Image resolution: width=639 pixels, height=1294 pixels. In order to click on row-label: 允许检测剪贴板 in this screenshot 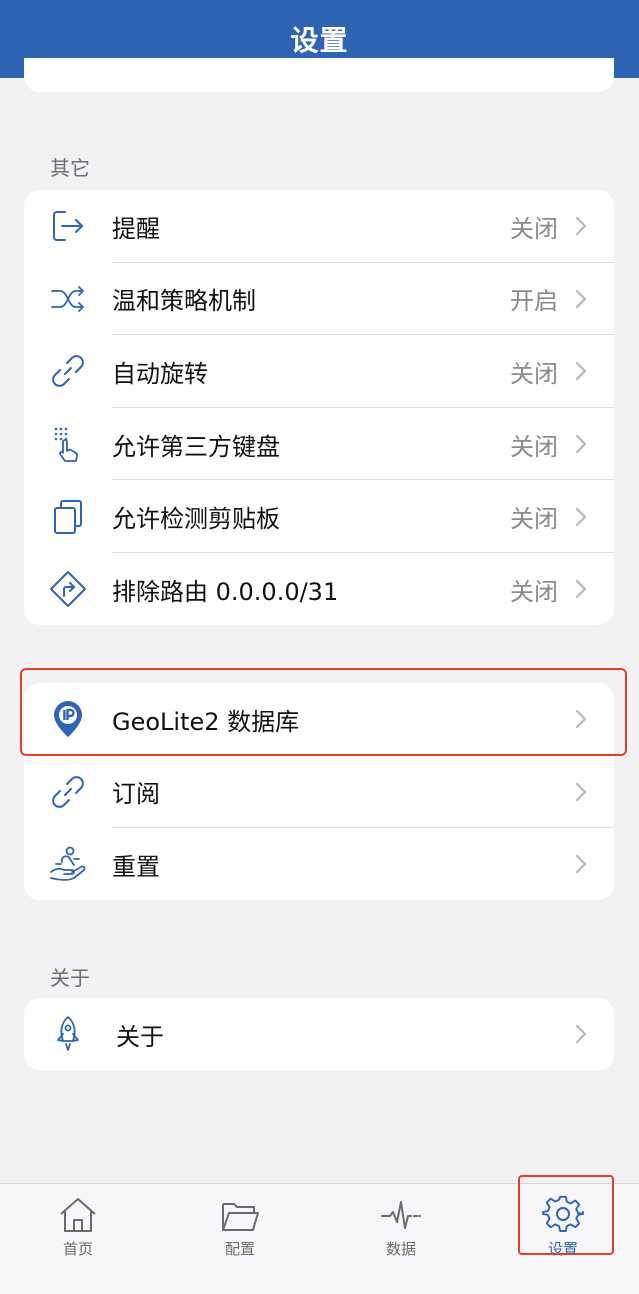, I will do `click(196, 519)`.